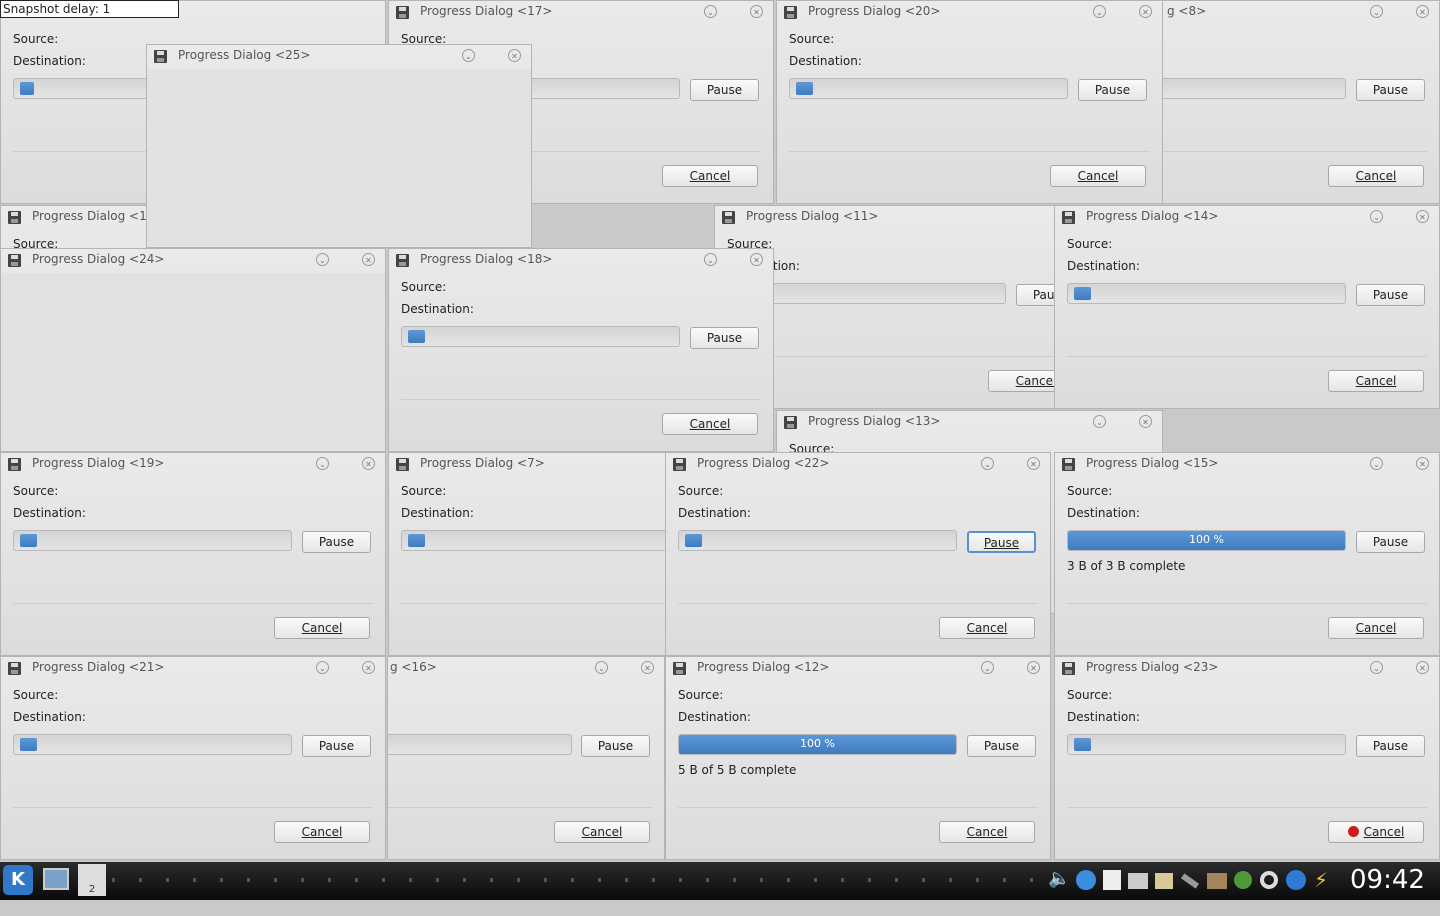 The image size is (1440, 916). What do you see at coordinates (1247, 669) in the screenshot?
I see `title-bar: Progress Dialog <23> ⌄ ✕` at bounding box center [1247, 669].